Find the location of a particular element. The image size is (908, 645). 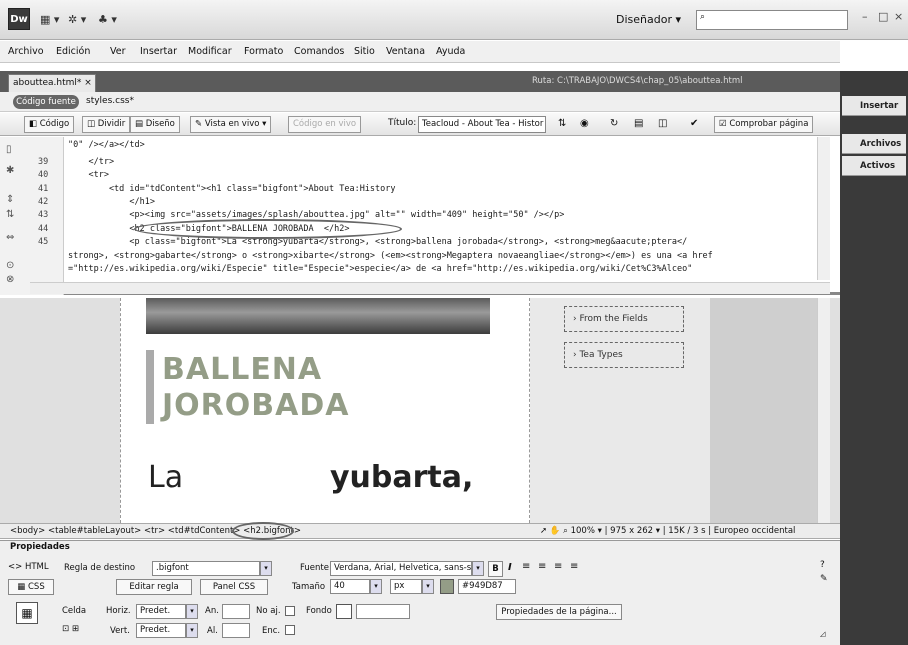

source-code-button: Código fuente is located at coordinates (46, 102).